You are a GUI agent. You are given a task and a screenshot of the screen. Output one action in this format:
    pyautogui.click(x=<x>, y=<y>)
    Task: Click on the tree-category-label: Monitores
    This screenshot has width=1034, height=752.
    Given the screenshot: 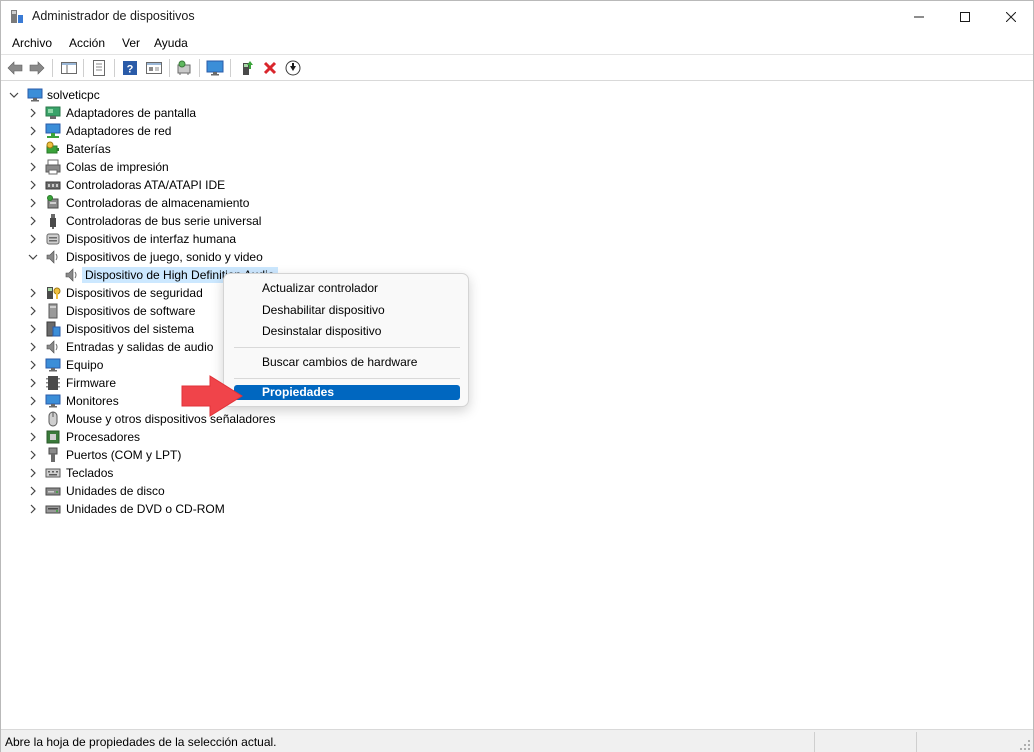 What is the action you would take?
    pyautogui.click(x=92, y=401)
    